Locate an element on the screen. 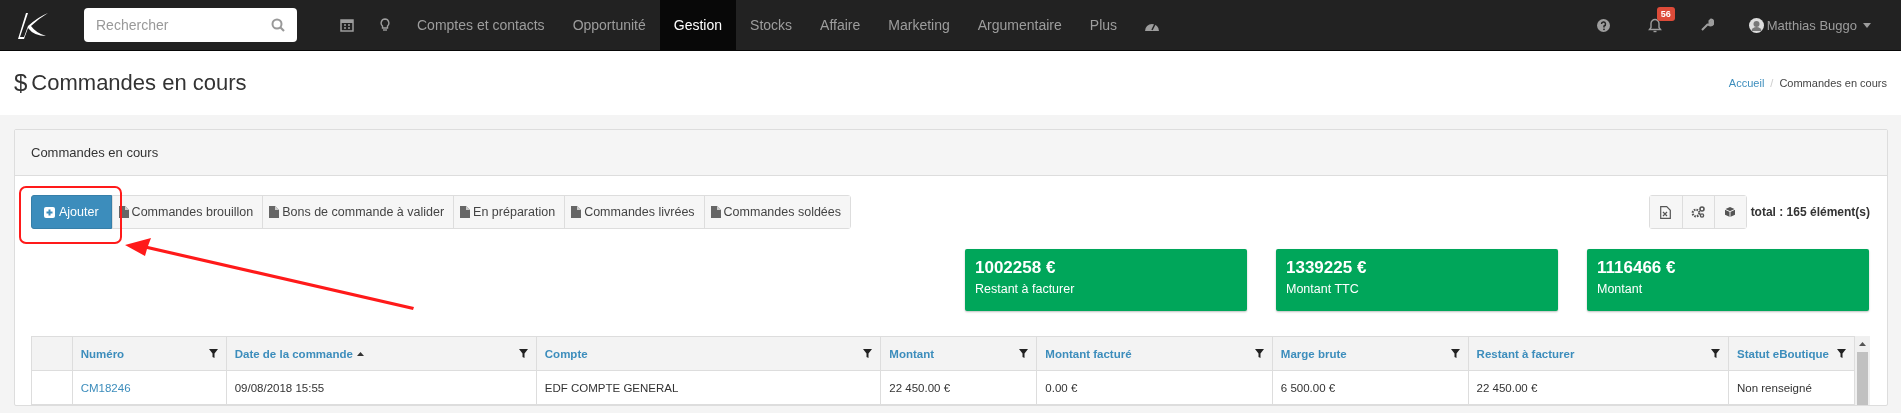 The width and height of the screenshot is (1901, 413). column-header: Statut eBoutique is located at coordinates (1791, 353).